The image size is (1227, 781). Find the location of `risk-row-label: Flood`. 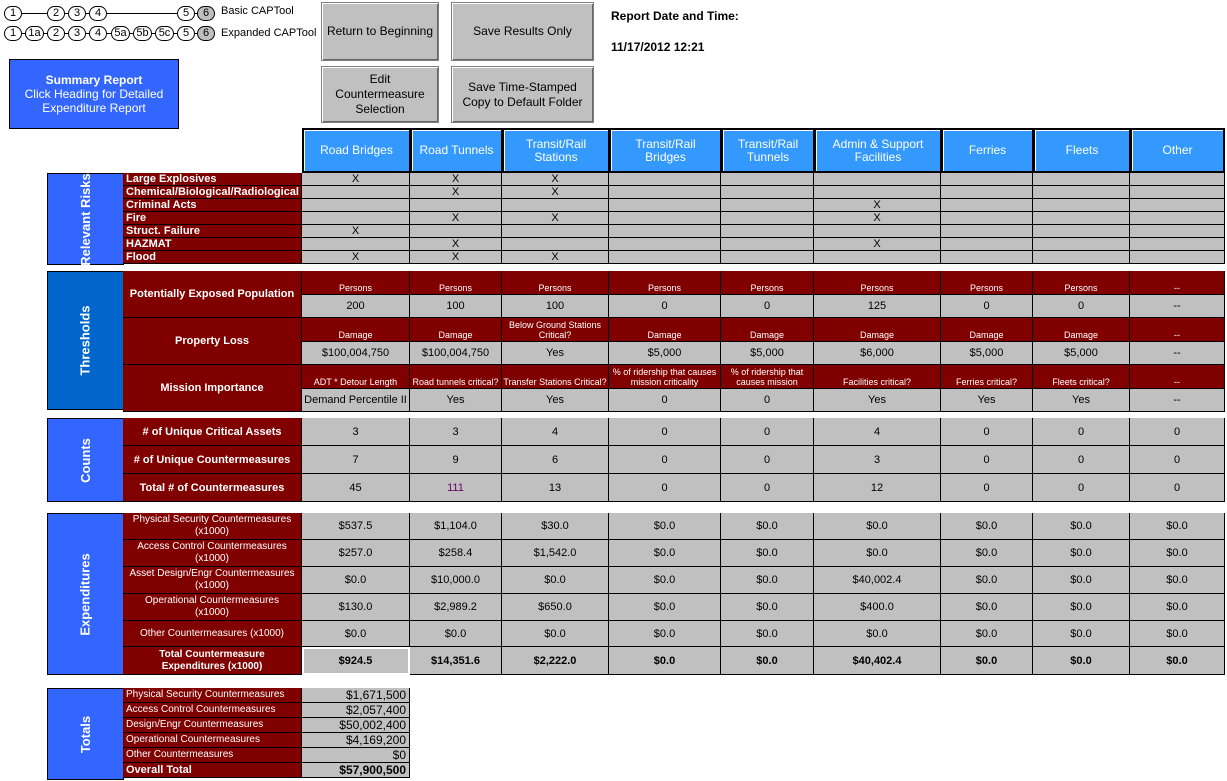

risk-row-label: Flood is located at coordinates (212, 257).